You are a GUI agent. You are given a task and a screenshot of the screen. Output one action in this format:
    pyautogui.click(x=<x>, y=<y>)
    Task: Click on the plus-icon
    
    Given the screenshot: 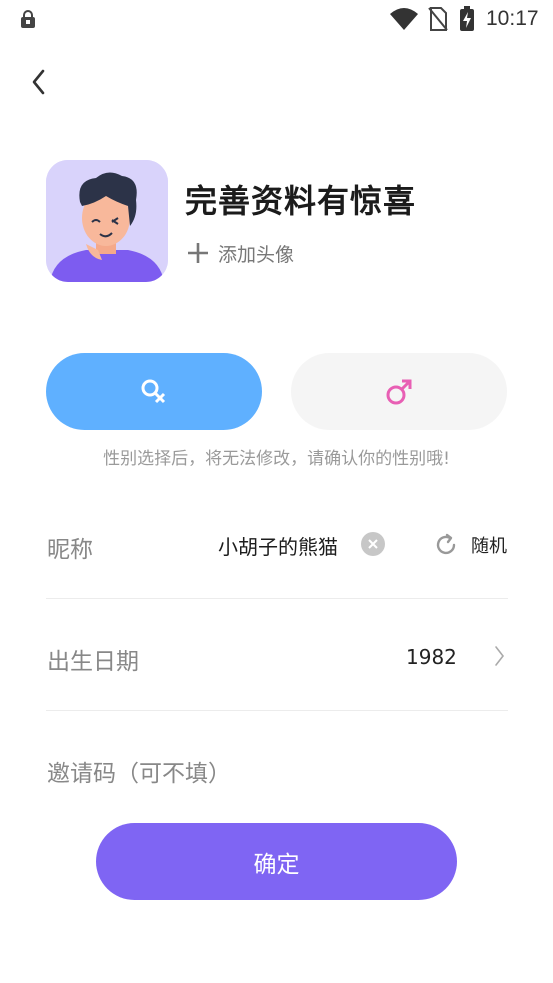 What is the action you would take?
    pyautogui.click(x=198, y=253)
    